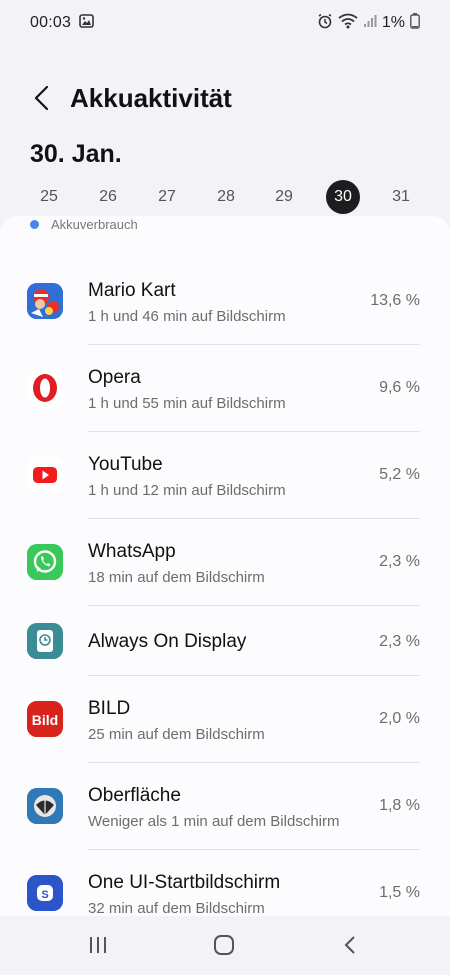  Describe the element at coordinates (393, 22) in the screenshot. I see `battery-percent: 1%` at that location.